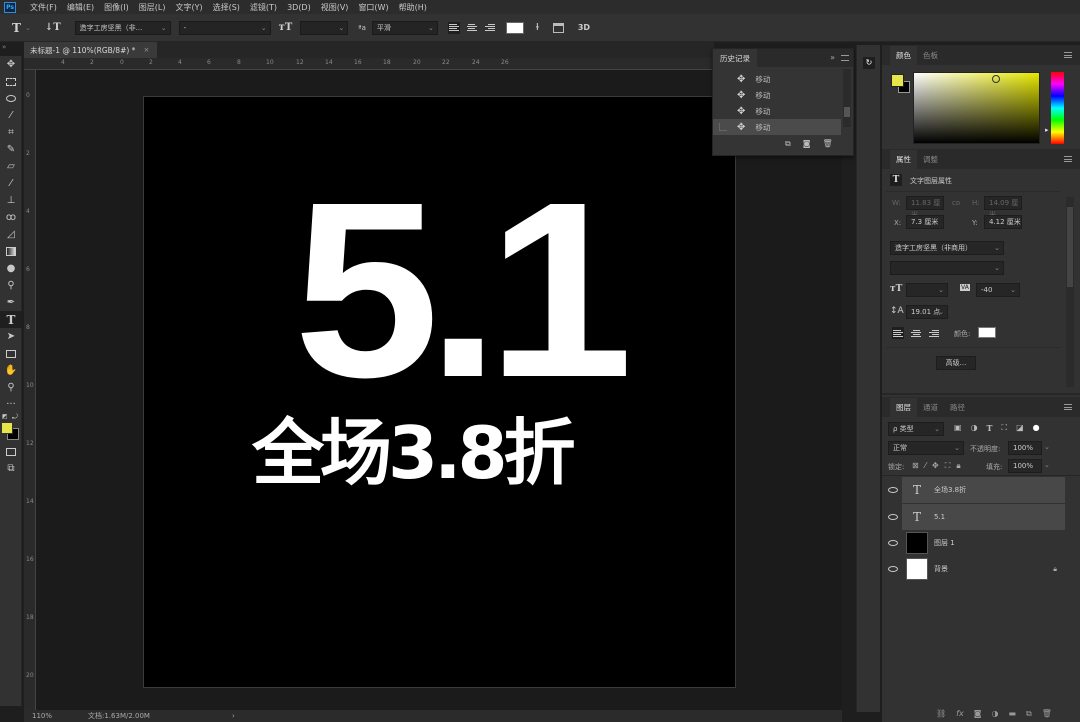 This screenshot has width=1080, height=722. Describe the element at coordinates (11, 234) in the screenshot. I see `eraser-tool: ◿` at that location.